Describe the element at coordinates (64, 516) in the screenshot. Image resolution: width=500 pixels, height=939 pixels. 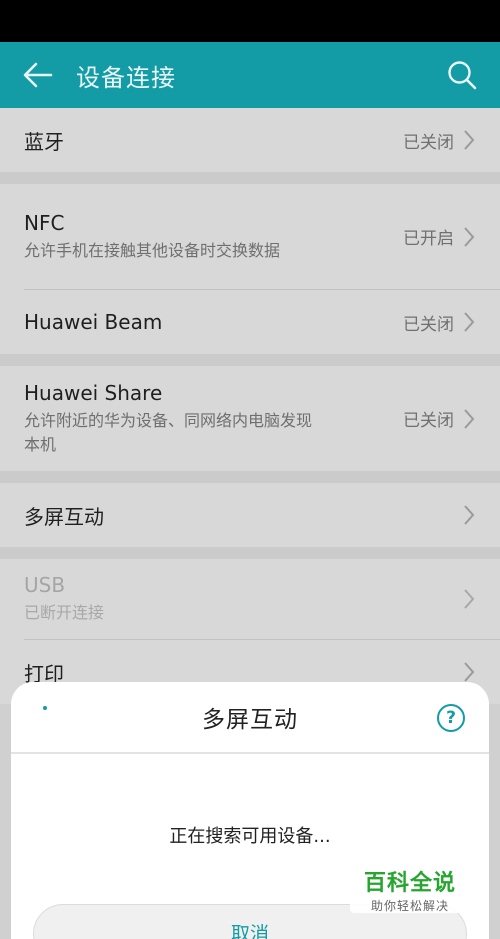
I see `multi-screen-title: 多屏互动` at that location.